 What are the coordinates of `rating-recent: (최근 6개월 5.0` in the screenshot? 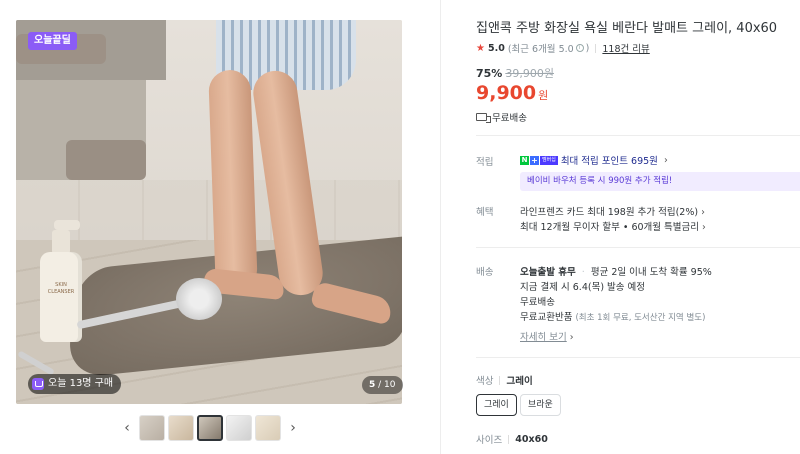 It's located at (540, 49).